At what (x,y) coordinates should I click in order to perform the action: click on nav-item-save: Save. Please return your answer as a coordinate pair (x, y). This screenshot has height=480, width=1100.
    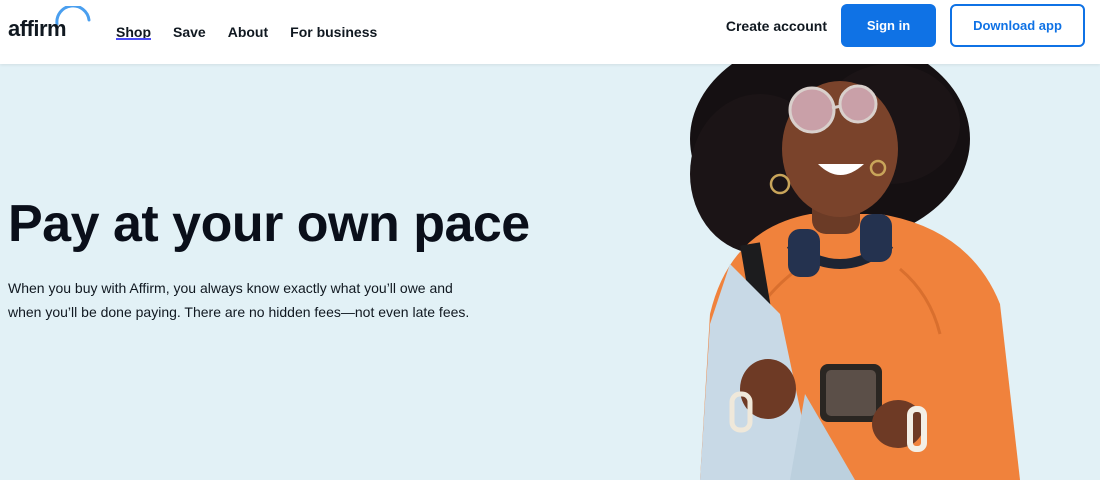
    Looking at the image, I should click on (189, 32).